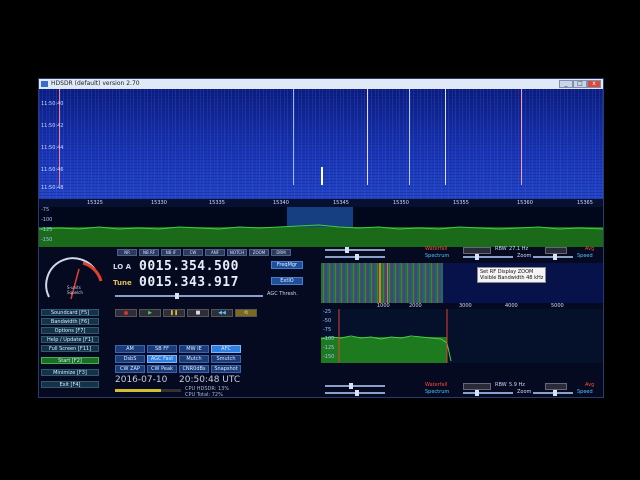 The height and width of the screenshot is (480, 640). What do you see at coordinates (226, 369) in the screenshot?
I see `snapshot-button: Snapshot` at bounding box center [226, 369].